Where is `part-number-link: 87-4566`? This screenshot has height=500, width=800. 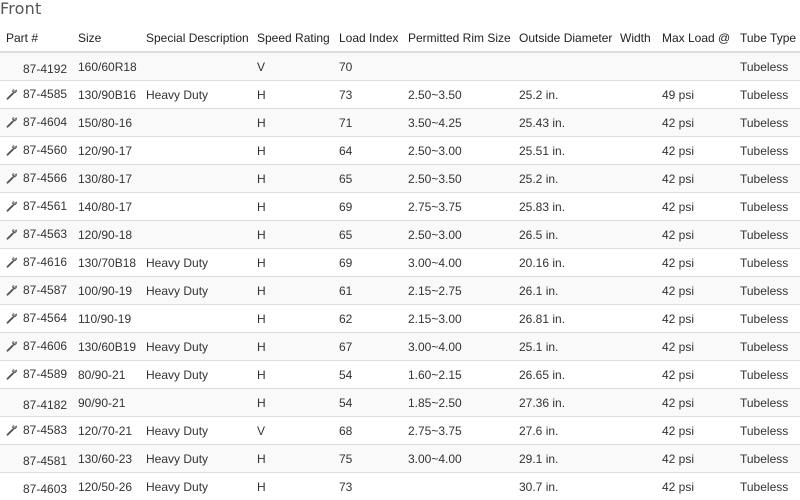
part-number-link: 87-4566 is located at coordinates (45, 178).